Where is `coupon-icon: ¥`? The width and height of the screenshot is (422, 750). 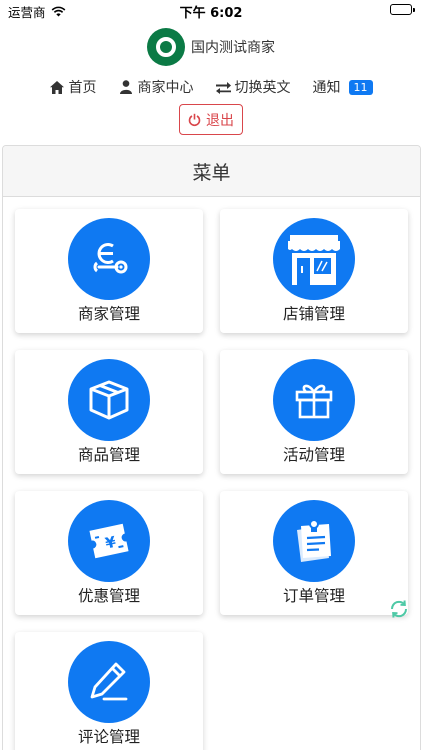 coupon-icon: ¥ is located at coordinates (109, 541).